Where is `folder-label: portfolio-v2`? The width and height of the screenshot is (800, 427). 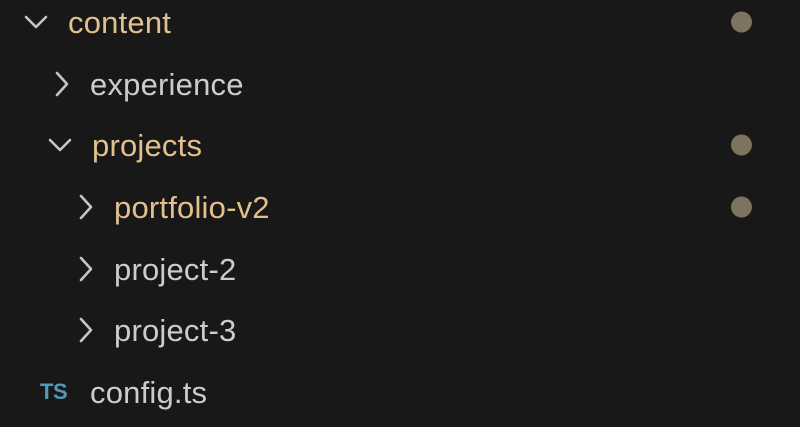
folder-label: portfolio-v2 is located at coordinates (192, 207).